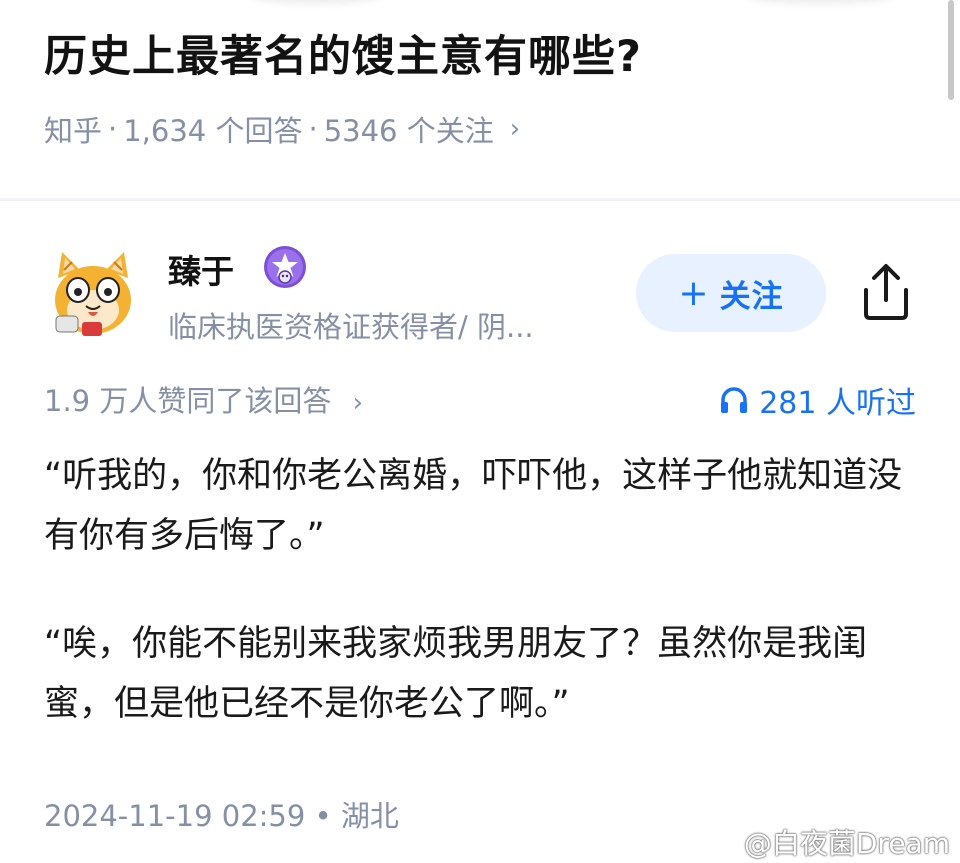 The height and width of the screenshot is (863, 960). I want to click on section-divider, so click(480, 199).